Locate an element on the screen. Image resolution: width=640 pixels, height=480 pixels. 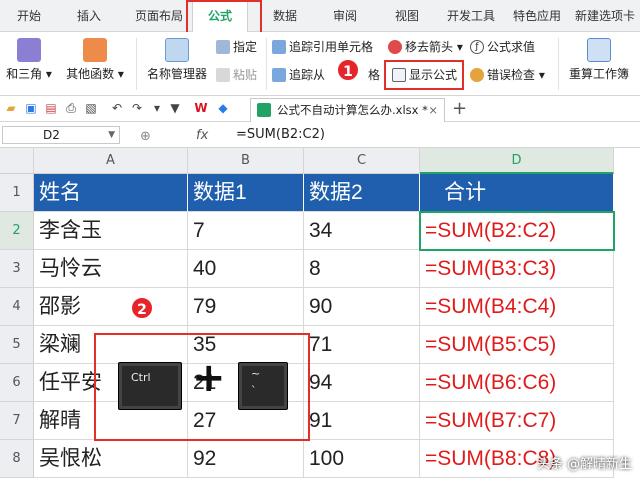
formula-tab-highlight is located at coordinates (224, 17).